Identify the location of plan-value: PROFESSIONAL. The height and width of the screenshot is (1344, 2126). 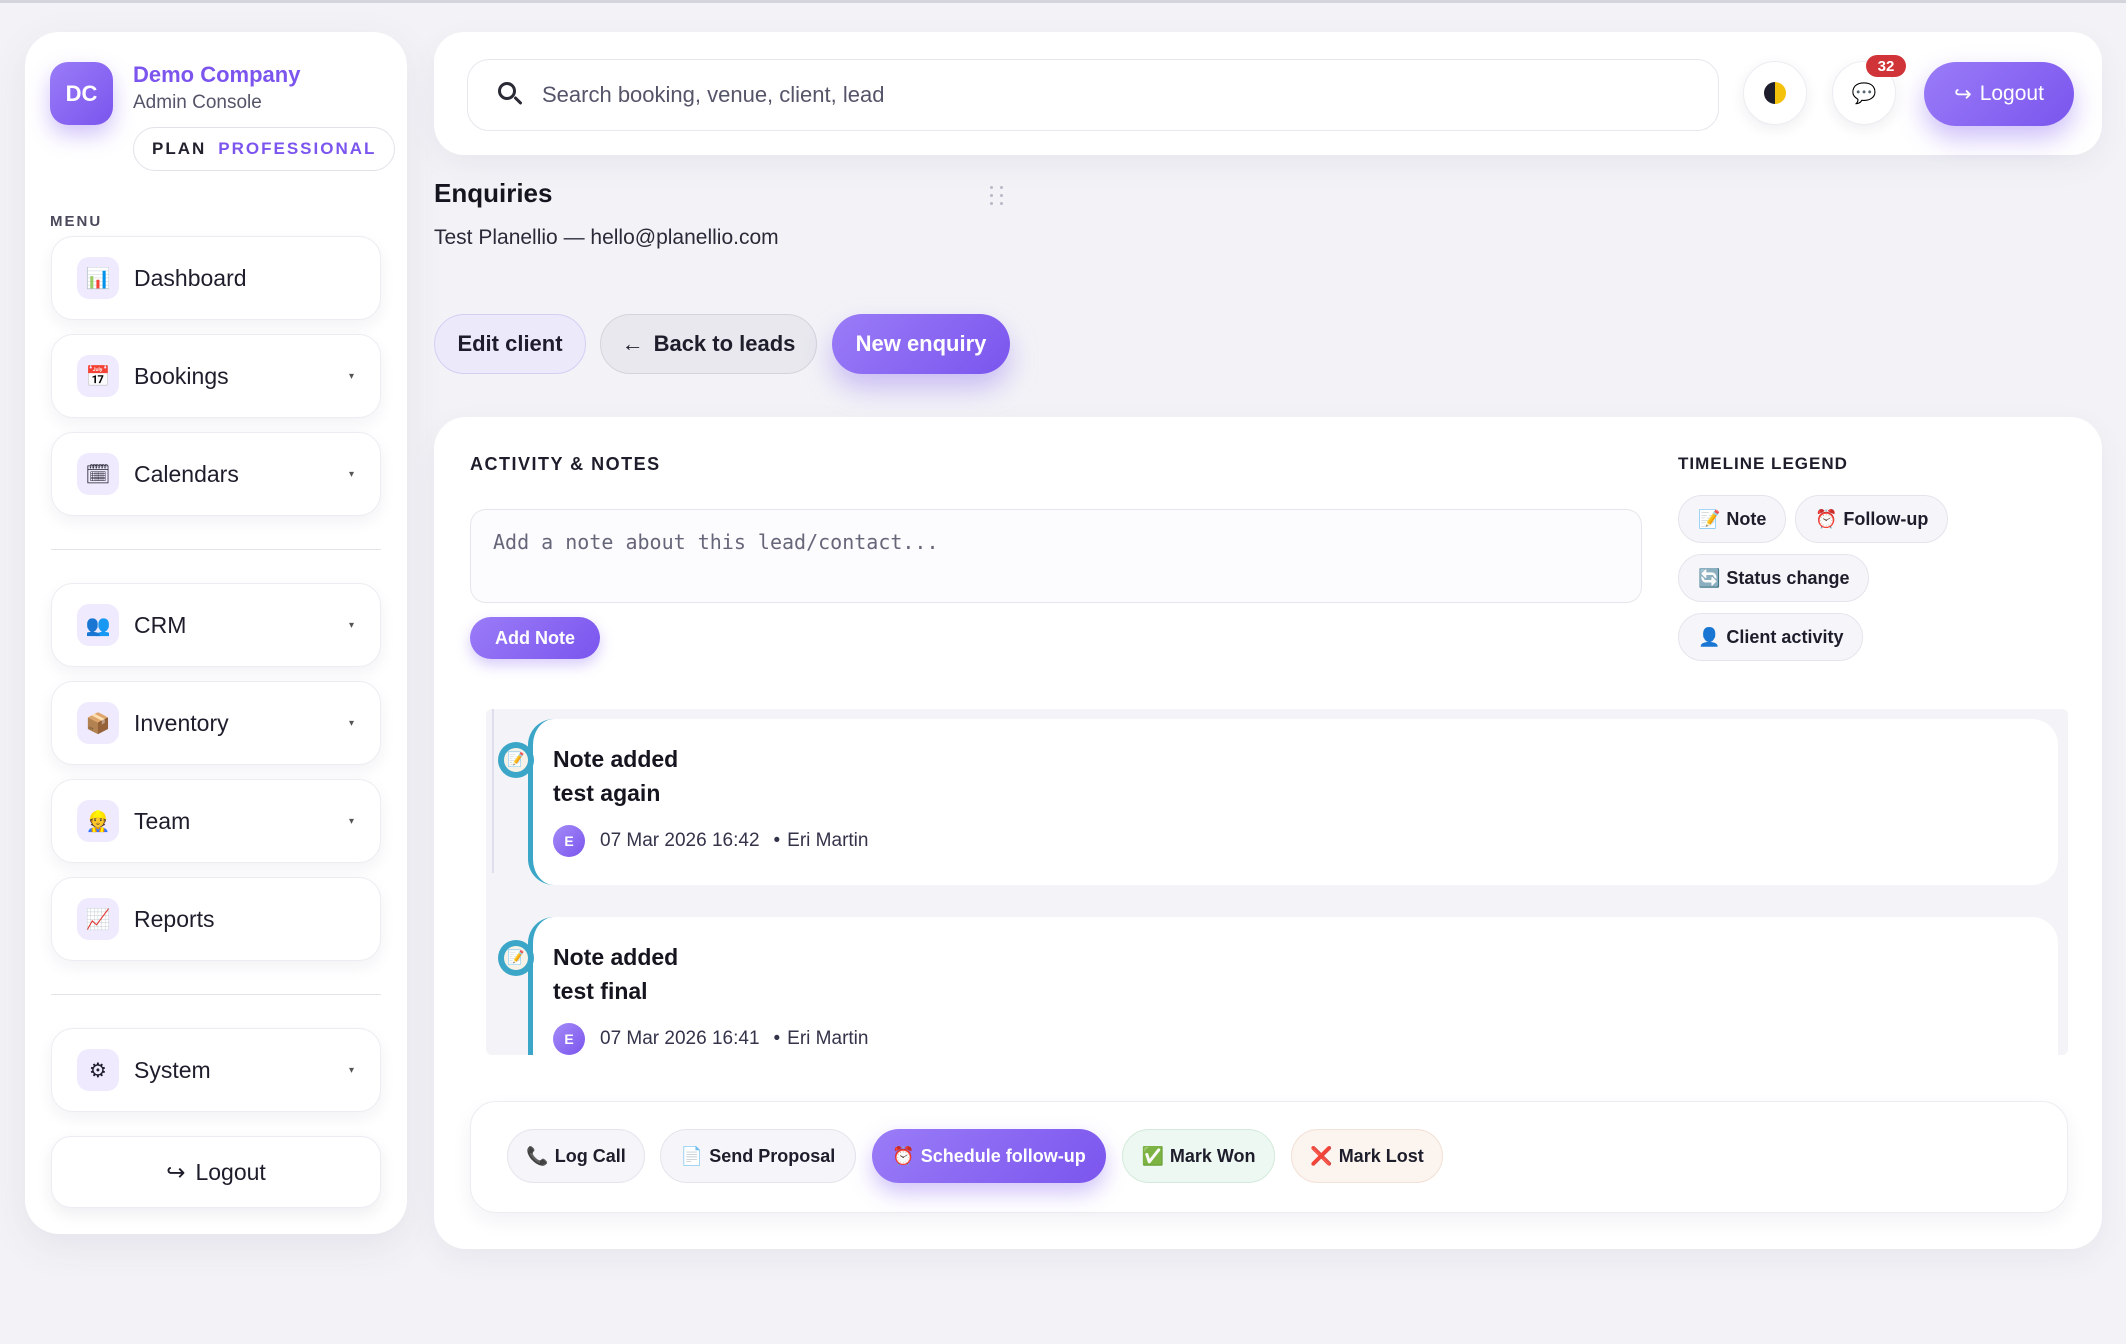
(297, 148).